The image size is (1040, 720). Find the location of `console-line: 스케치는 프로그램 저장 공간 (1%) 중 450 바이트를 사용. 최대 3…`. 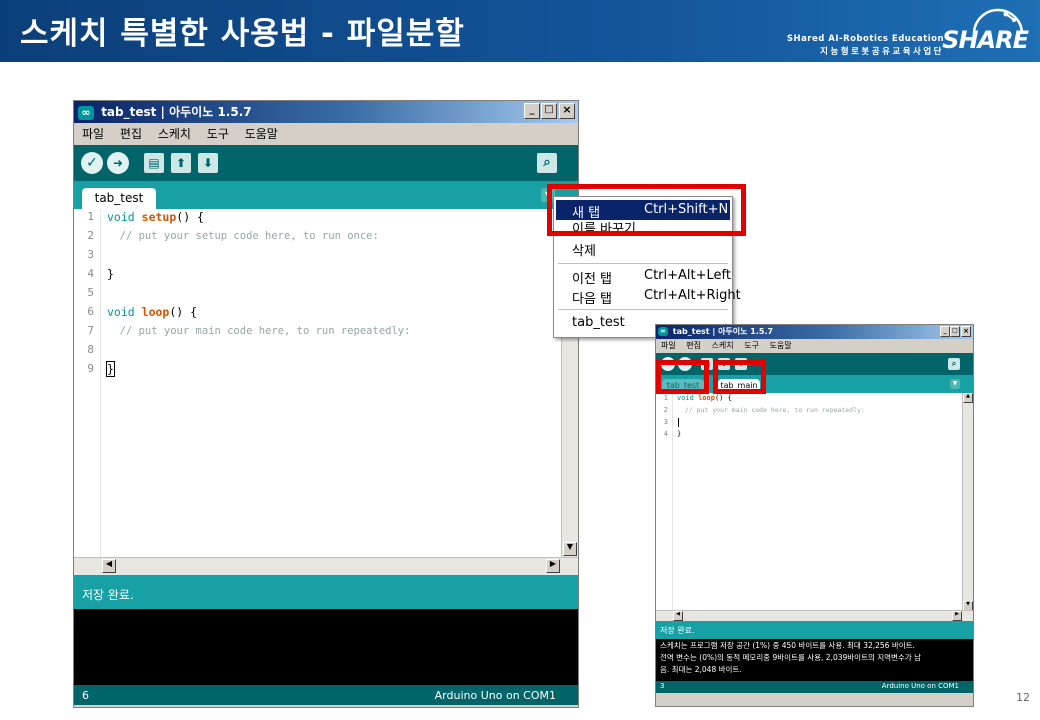

console-line: 스케치는 프로그램 저장 공간 (1%) 중 450 바이트를 사용. 최대 3… is located at coordinates (787, 645).